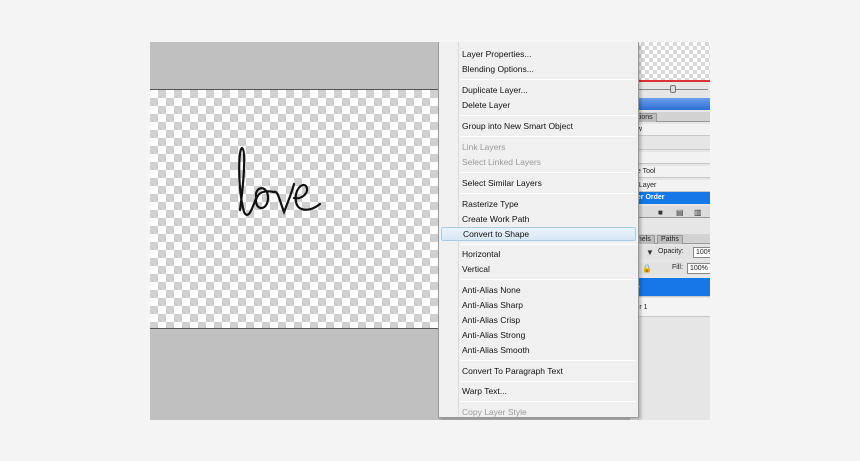 The width and height of the screenshot is (860, 461). What do you see at coordinates (501, 162) in the screenshot?
I see `menu-item-select-linked-layers: Select Linked Layers` at bounding box center [501, 162].